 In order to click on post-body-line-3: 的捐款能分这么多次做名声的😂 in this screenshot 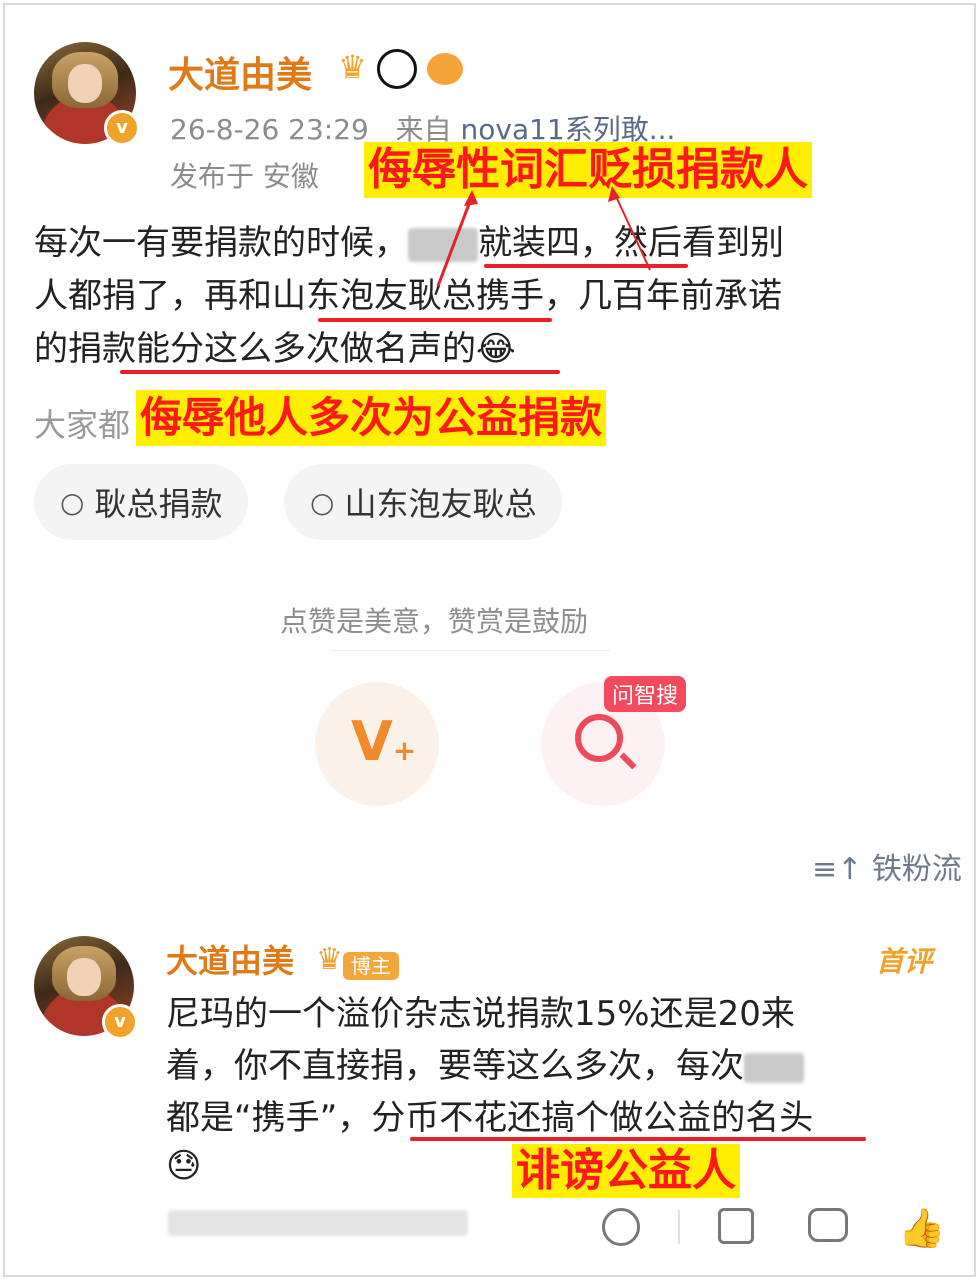, I will do `click(275, 349)`.